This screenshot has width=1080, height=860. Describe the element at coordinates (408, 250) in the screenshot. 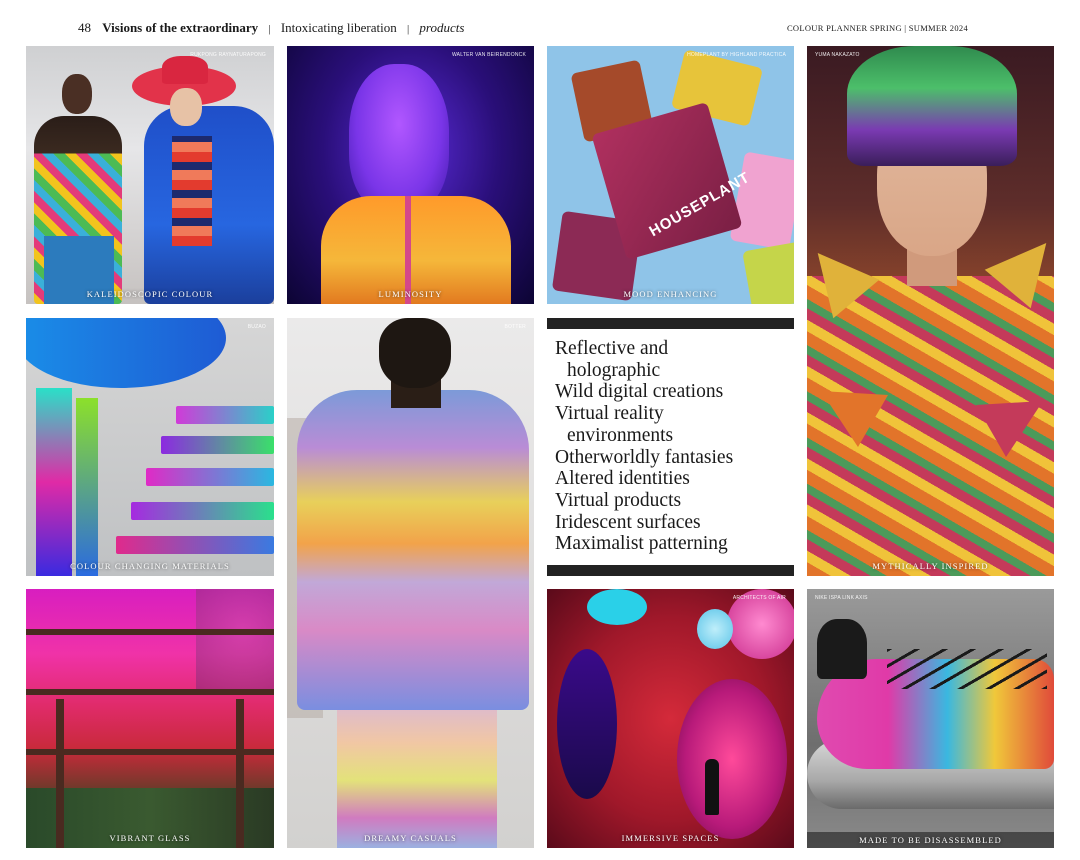

I see `jacket-zip` at that location.